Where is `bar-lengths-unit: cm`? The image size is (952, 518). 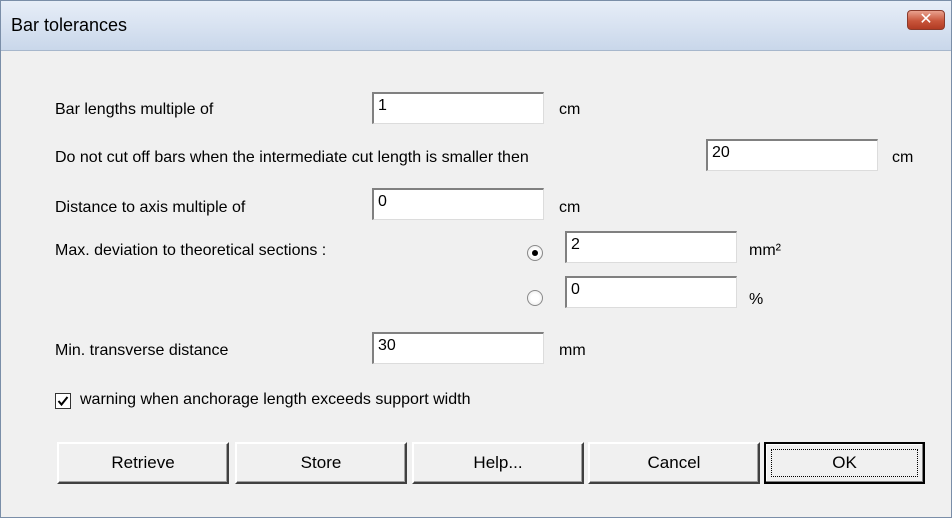 bar-lengths-unit: cm is located at coordinates (570, 109).